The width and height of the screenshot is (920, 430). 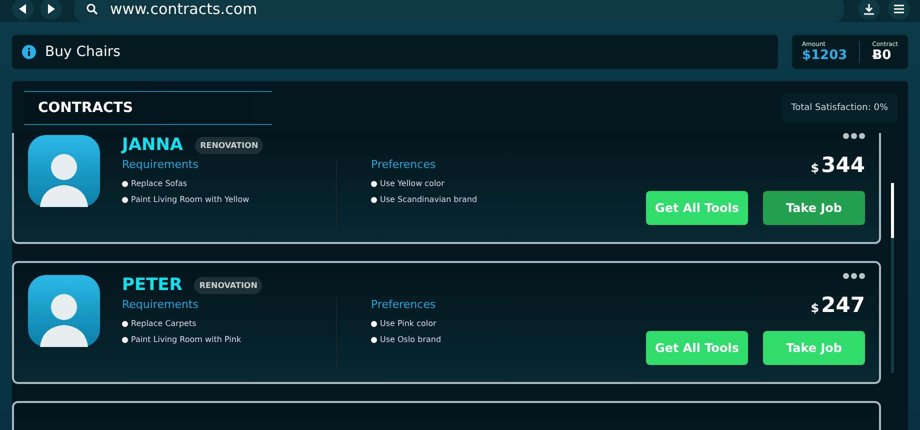 What do you see at coordinates (190, 199) in the screenshot?
I see `requirement-text: Paint Living Room with Yellow` at bounding box center [190, 199].